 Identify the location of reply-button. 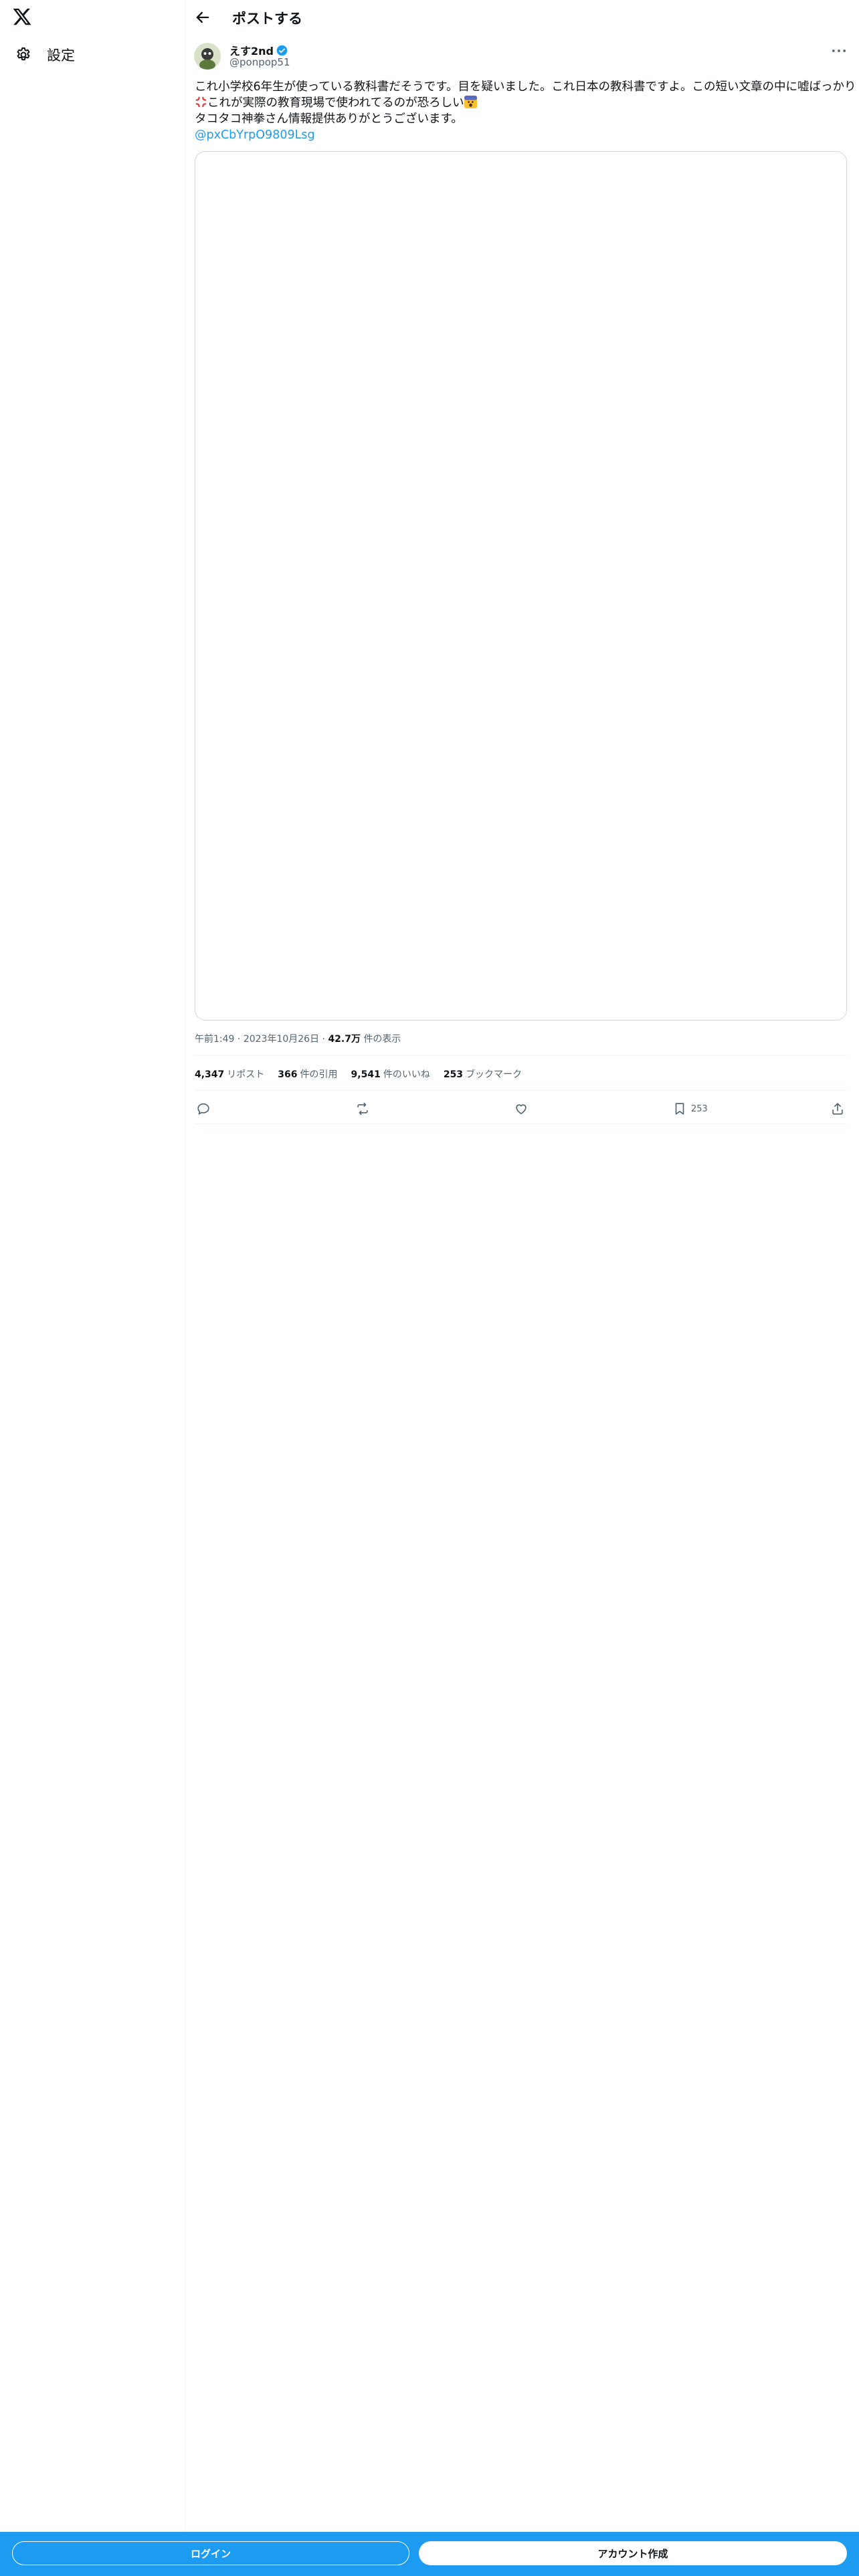
(204, 1108).